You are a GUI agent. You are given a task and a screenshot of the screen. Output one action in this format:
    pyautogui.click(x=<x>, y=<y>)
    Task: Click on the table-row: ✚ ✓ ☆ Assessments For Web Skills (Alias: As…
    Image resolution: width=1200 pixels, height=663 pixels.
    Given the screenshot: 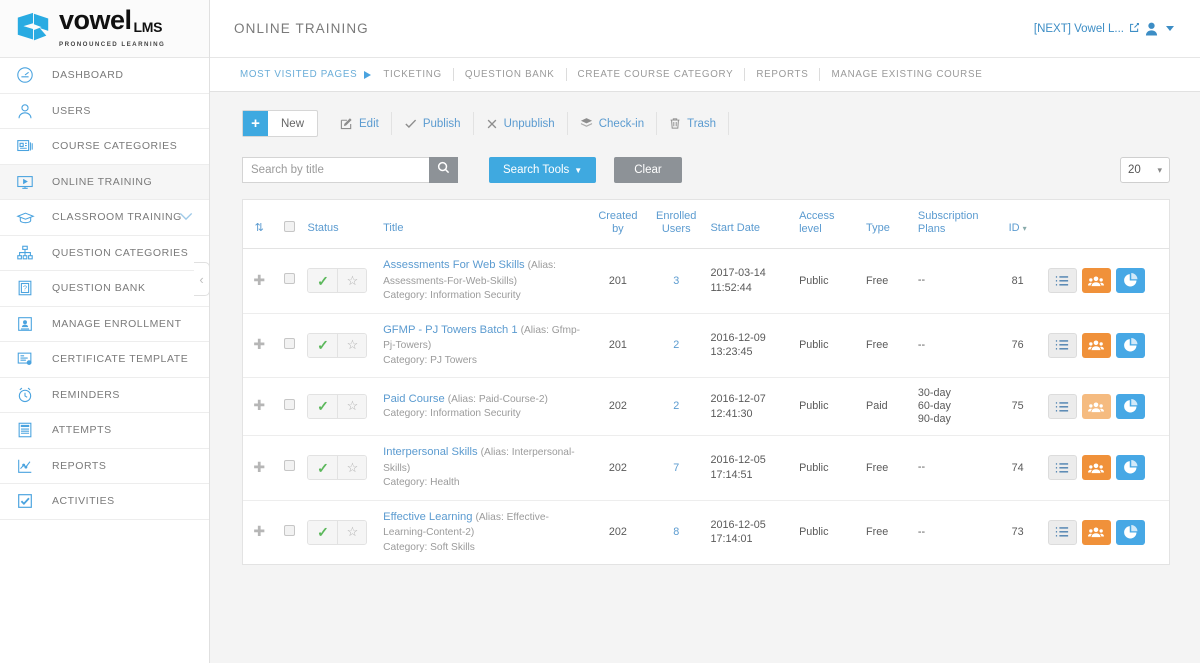 What is the action you would take?
    pyautogui.click(x=706, y=281)
    